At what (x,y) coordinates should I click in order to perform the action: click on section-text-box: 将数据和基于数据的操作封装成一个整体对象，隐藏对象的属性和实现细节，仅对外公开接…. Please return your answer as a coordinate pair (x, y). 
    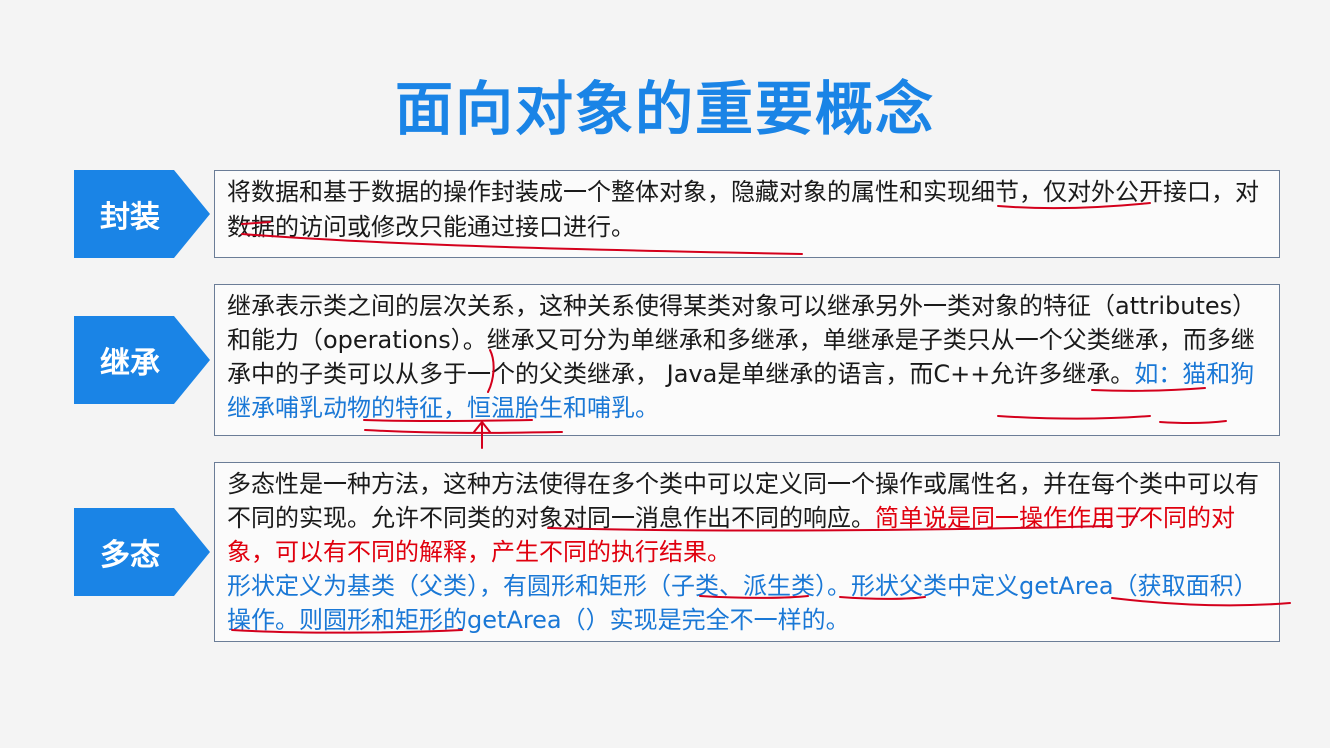
    Looking at the image, I should click on (747, 214).